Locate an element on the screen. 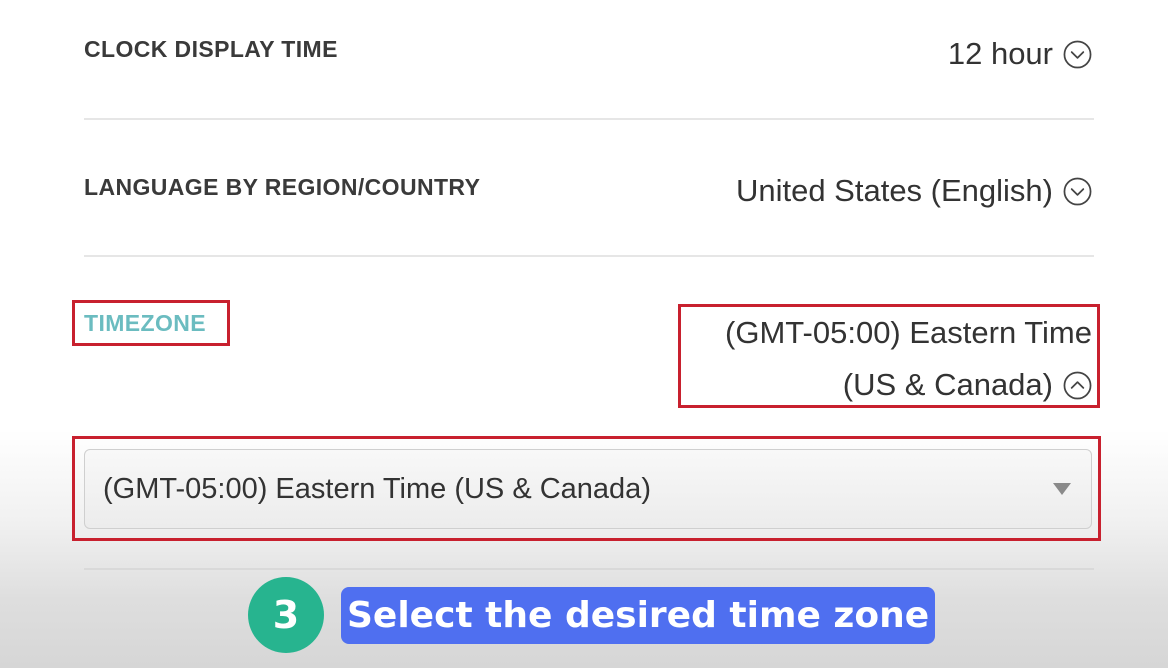  clock-display-time-dropdown: 12 hour is located at coordinates (1020, 54).